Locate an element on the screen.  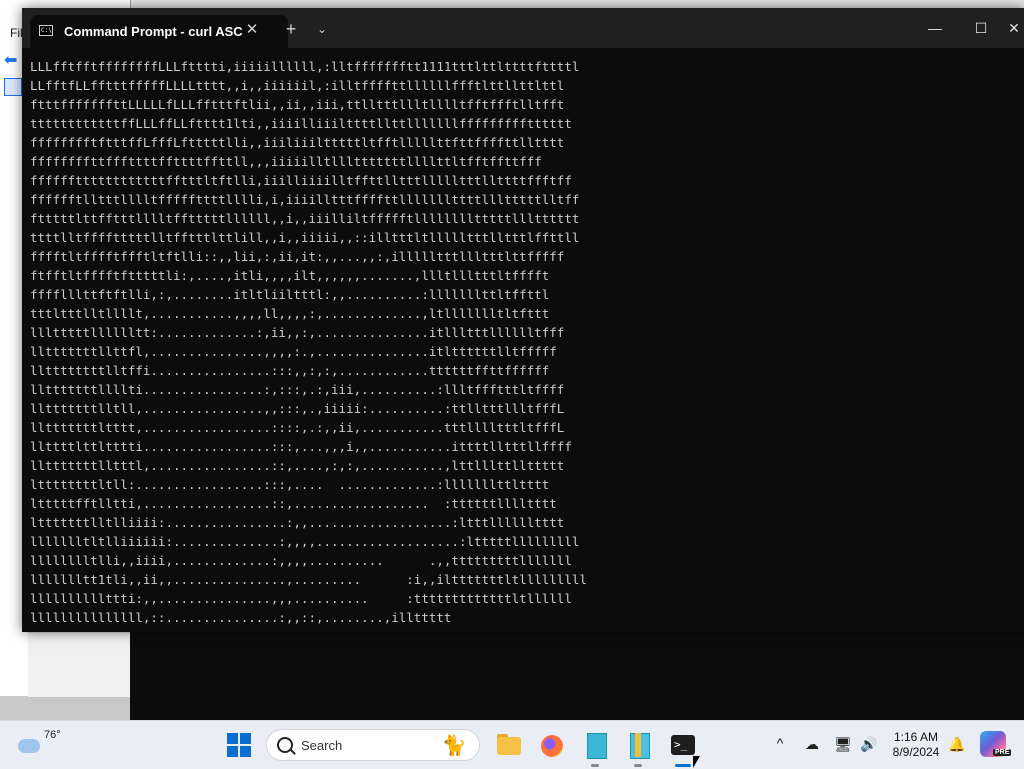
background-terminal-area is located at coordinates (577, 676).